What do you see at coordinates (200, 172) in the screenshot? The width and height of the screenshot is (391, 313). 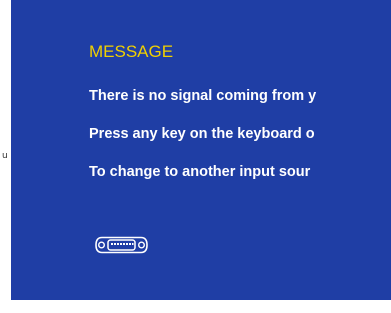 I see `message-line-change-input: To change to another input sour` at bounding box center [200, 172].